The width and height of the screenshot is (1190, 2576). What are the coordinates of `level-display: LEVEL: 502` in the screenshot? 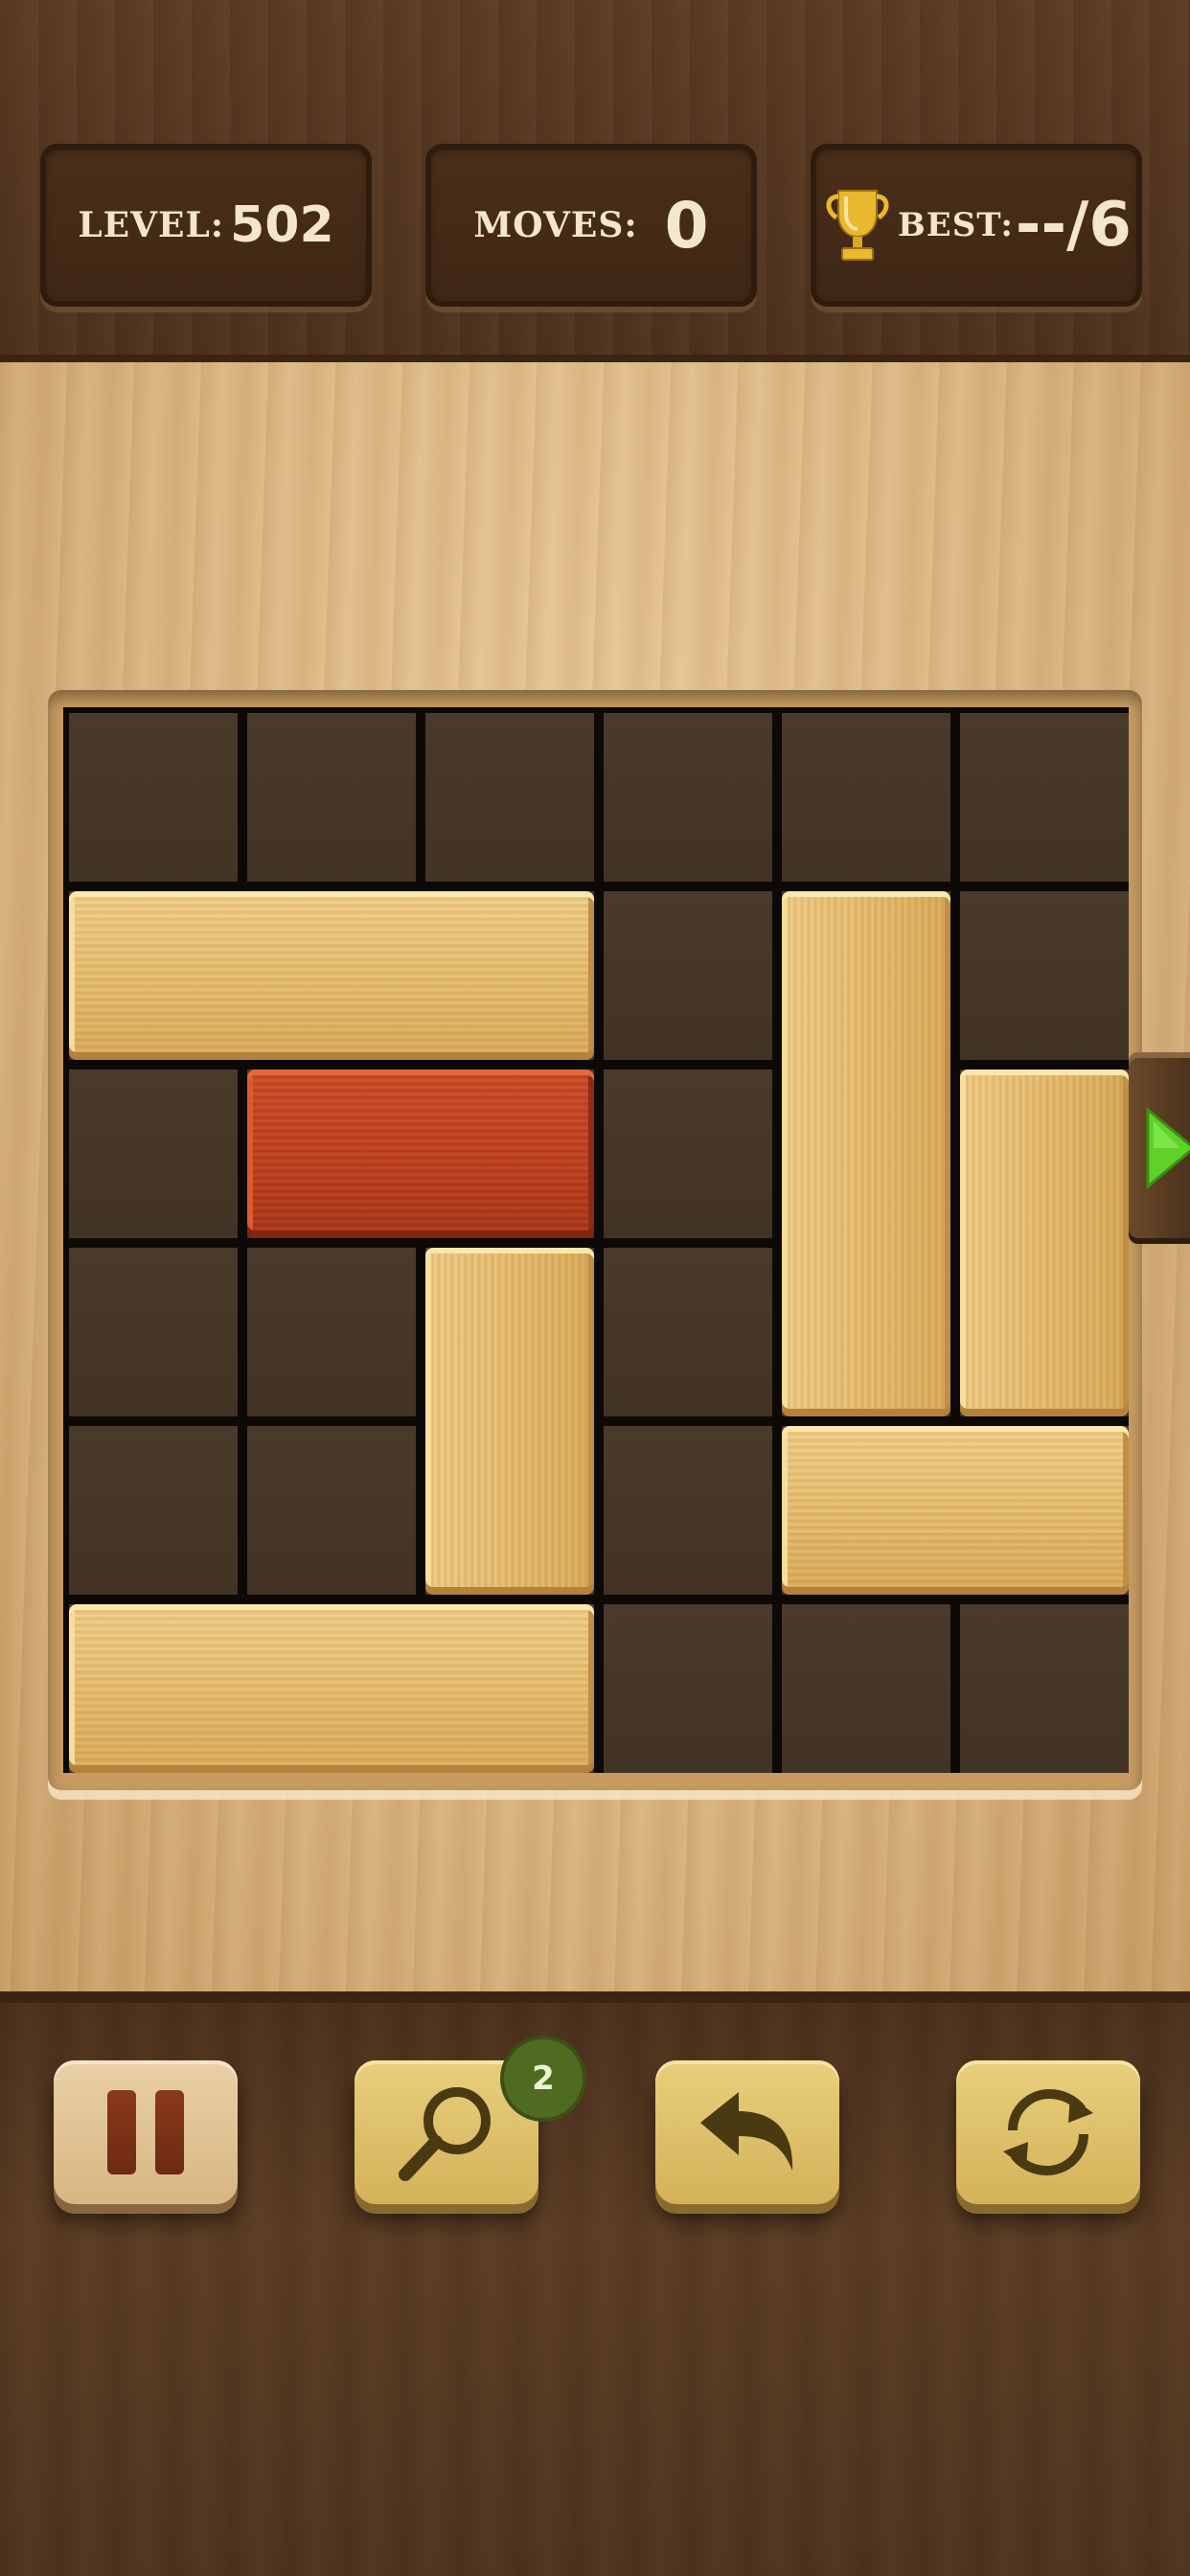 It's located at (206, 225).